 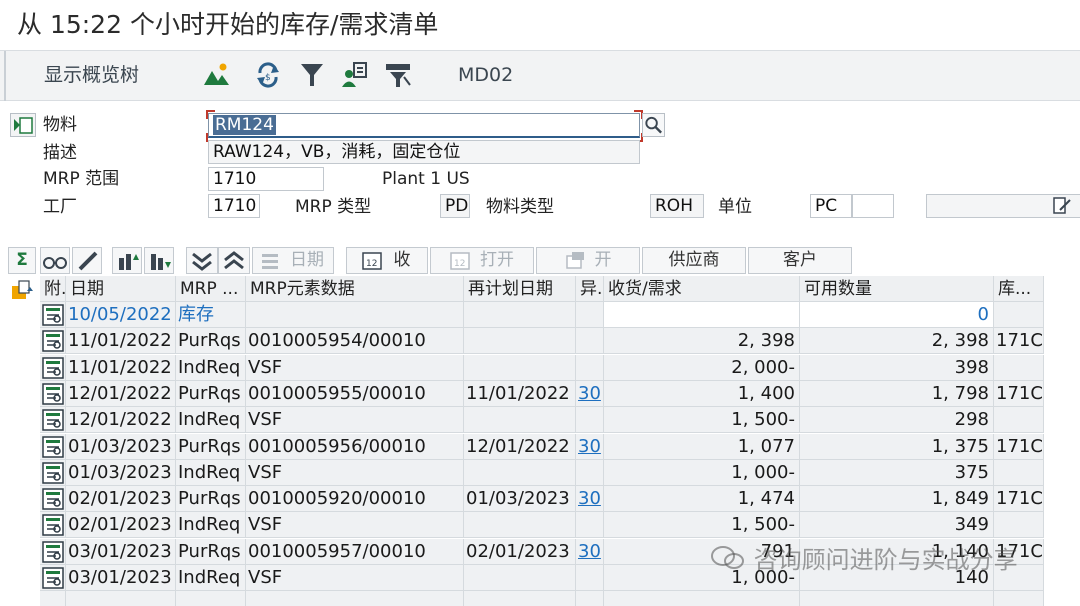 I want to click on tree-down-icon, so click(x=159, y=260).